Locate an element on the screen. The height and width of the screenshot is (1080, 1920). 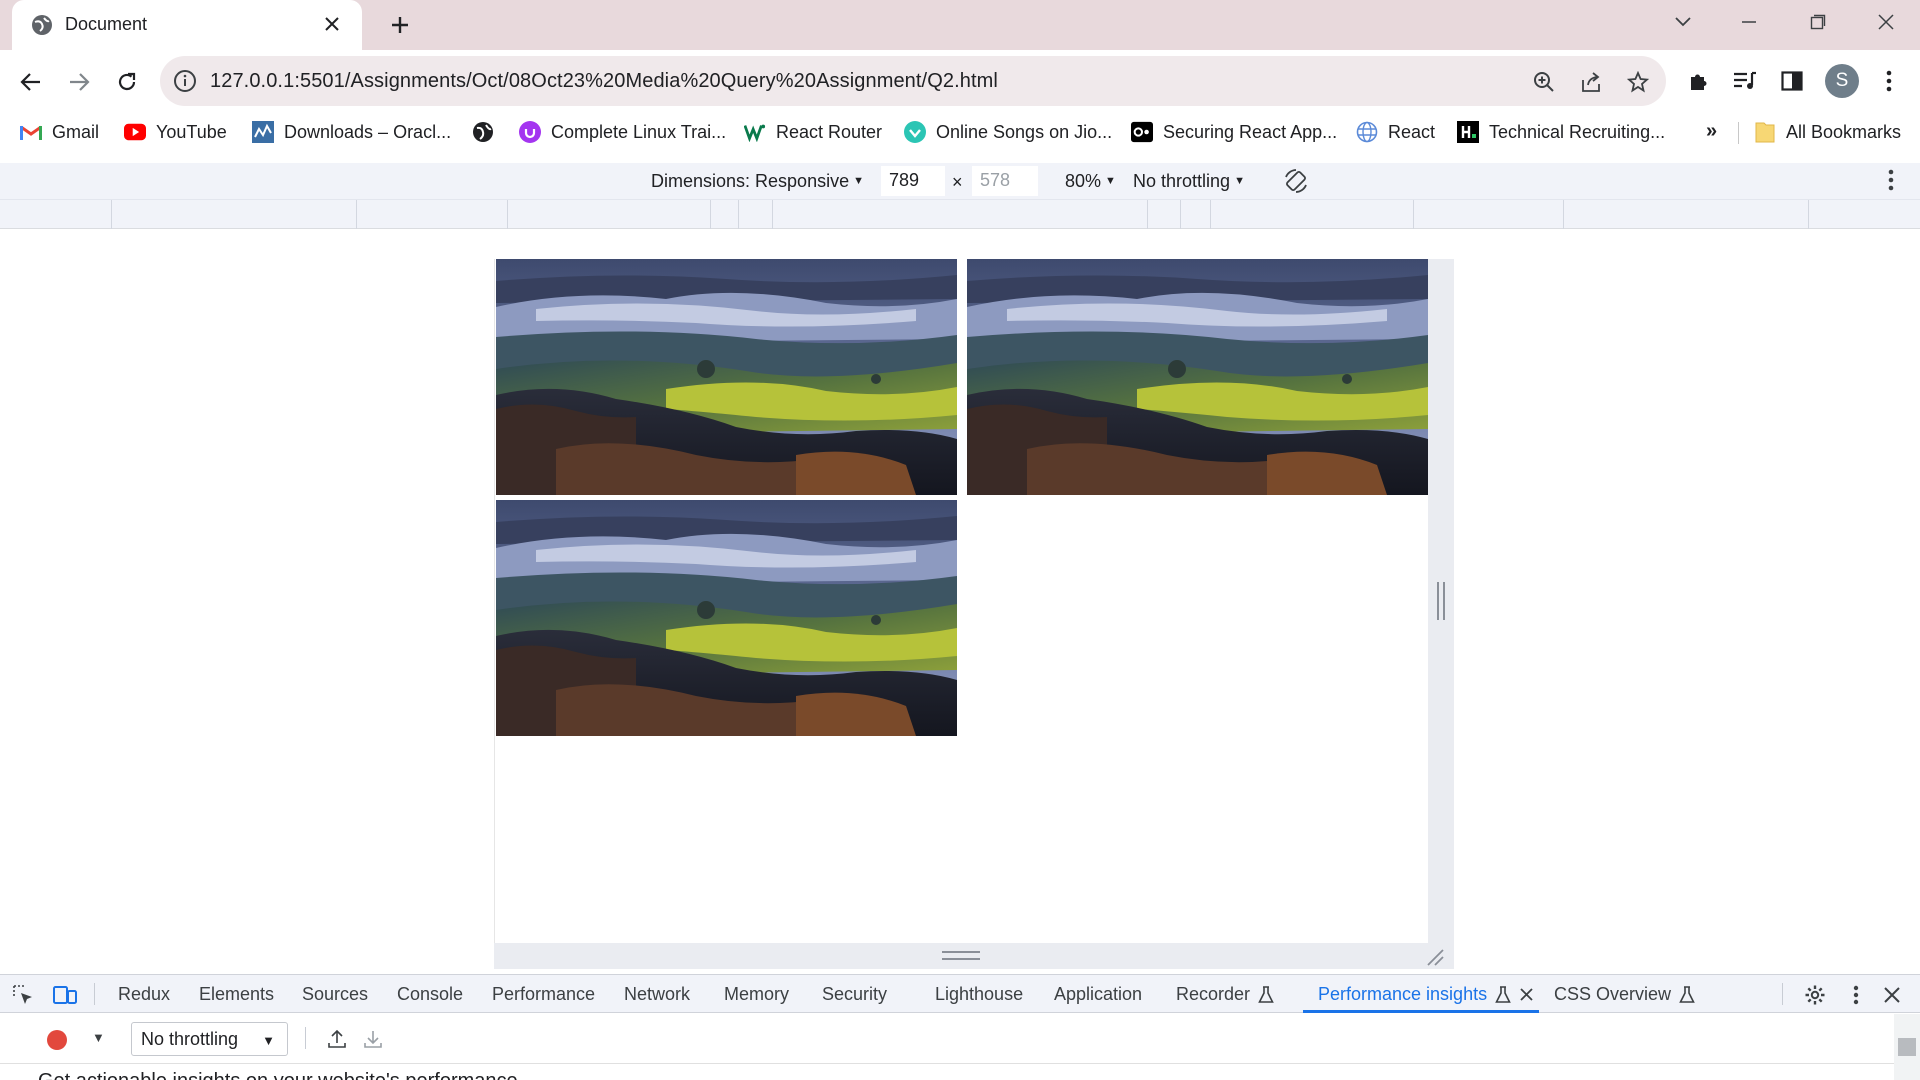
viewport-resize-handle-right is located at coordinates (1441, 601).